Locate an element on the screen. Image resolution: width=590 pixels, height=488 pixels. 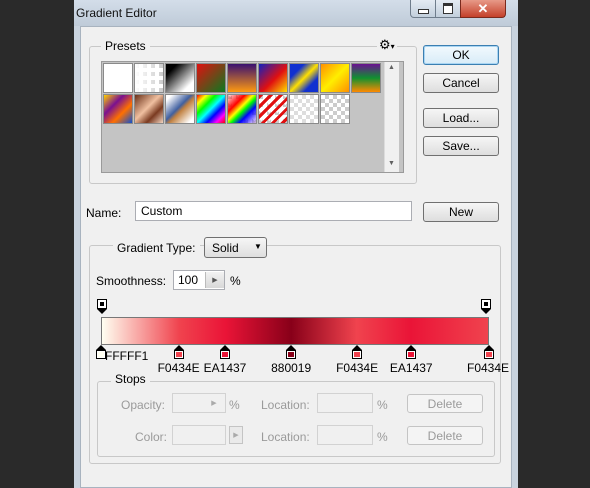
opacity-location-unit: % is located at coordinates (382, 405).